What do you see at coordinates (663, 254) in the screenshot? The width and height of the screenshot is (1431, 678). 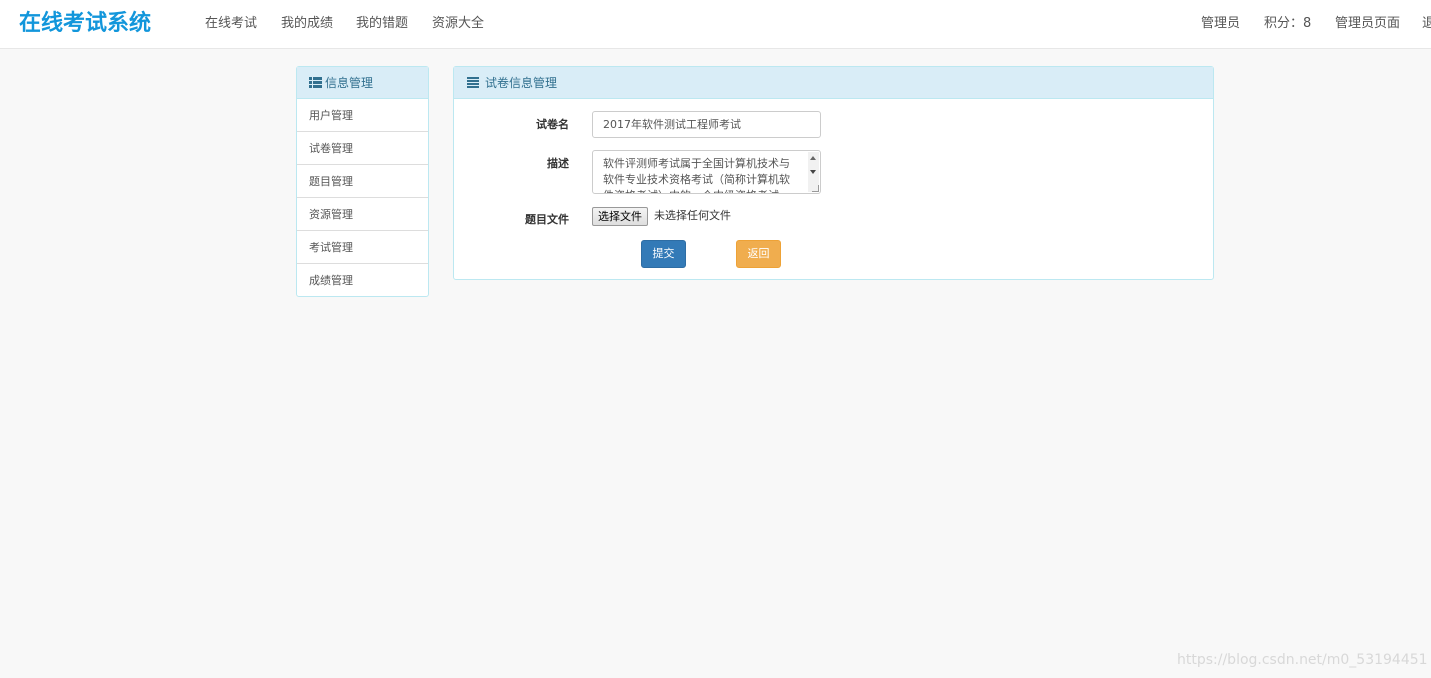 I see `submit-button: 提交` at bounding box center [663, 254].